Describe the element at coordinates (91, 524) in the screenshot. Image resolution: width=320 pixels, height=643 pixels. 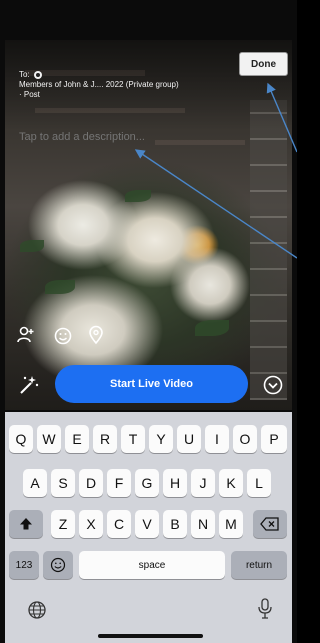
I see `key-x: X` at that location.